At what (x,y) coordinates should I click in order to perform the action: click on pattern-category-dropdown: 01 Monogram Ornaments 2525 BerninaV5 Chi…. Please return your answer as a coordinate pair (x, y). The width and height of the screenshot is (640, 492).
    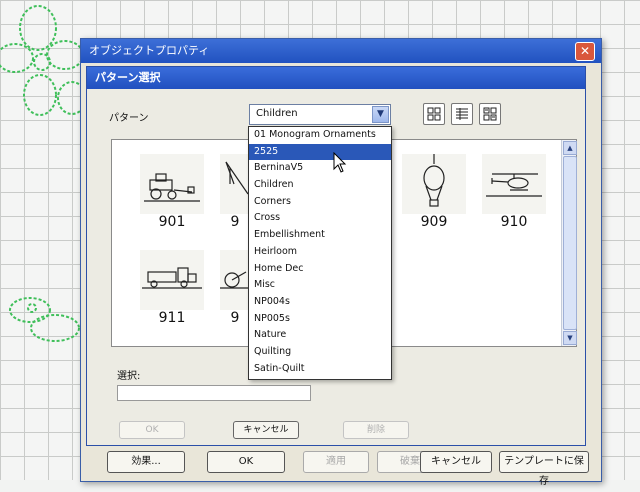
    Looking at the image, I should click on (320, 253).